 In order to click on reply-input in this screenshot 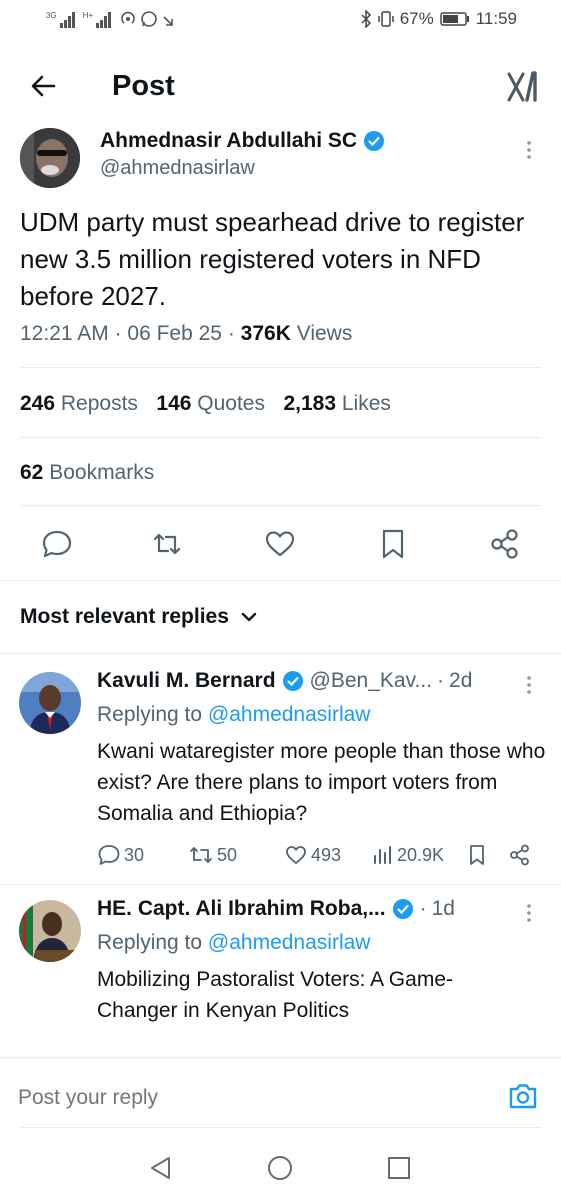, I will do `click(248, 1098)`.